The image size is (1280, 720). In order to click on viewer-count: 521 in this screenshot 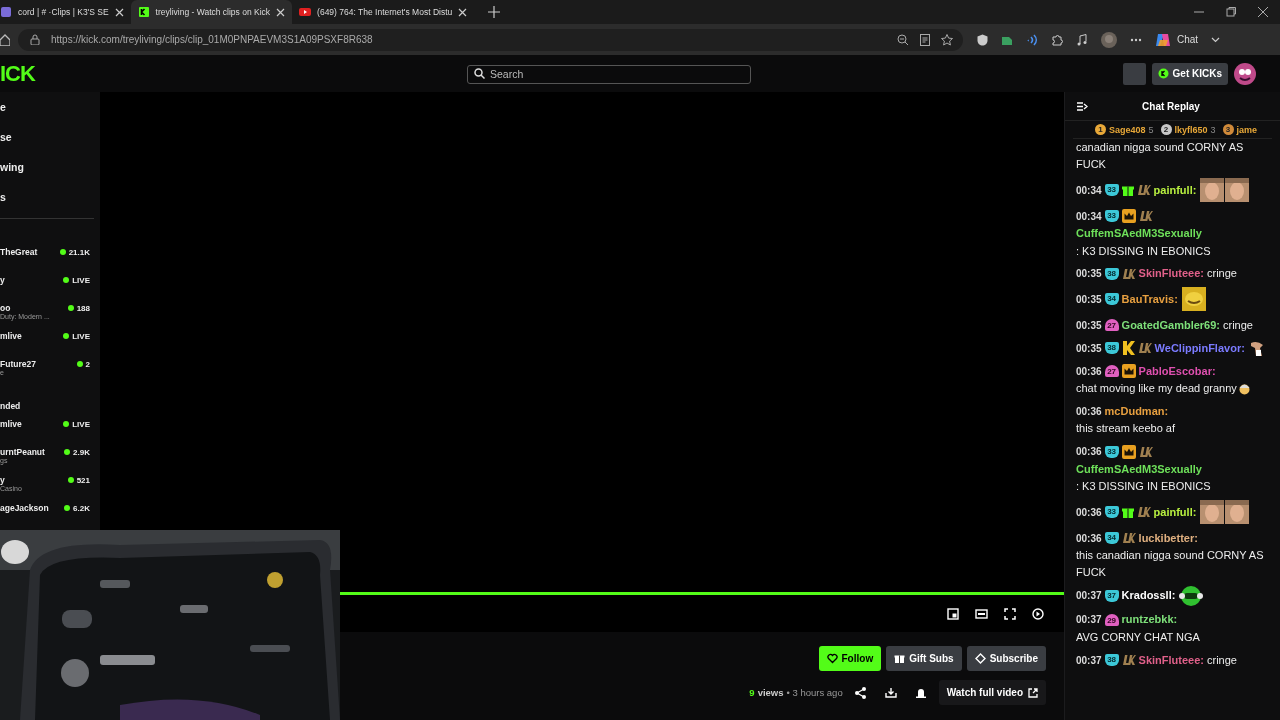, I will do `click(83, 480)`.